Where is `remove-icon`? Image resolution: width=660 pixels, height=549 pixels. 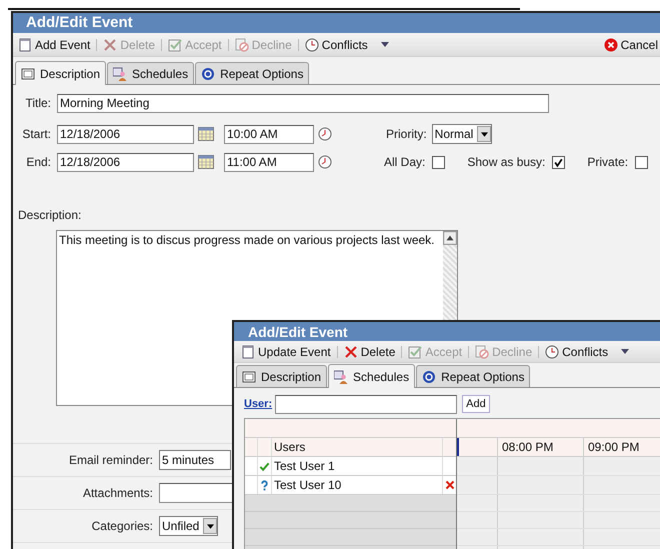 remove-icon is located at coordinates (449, 485).